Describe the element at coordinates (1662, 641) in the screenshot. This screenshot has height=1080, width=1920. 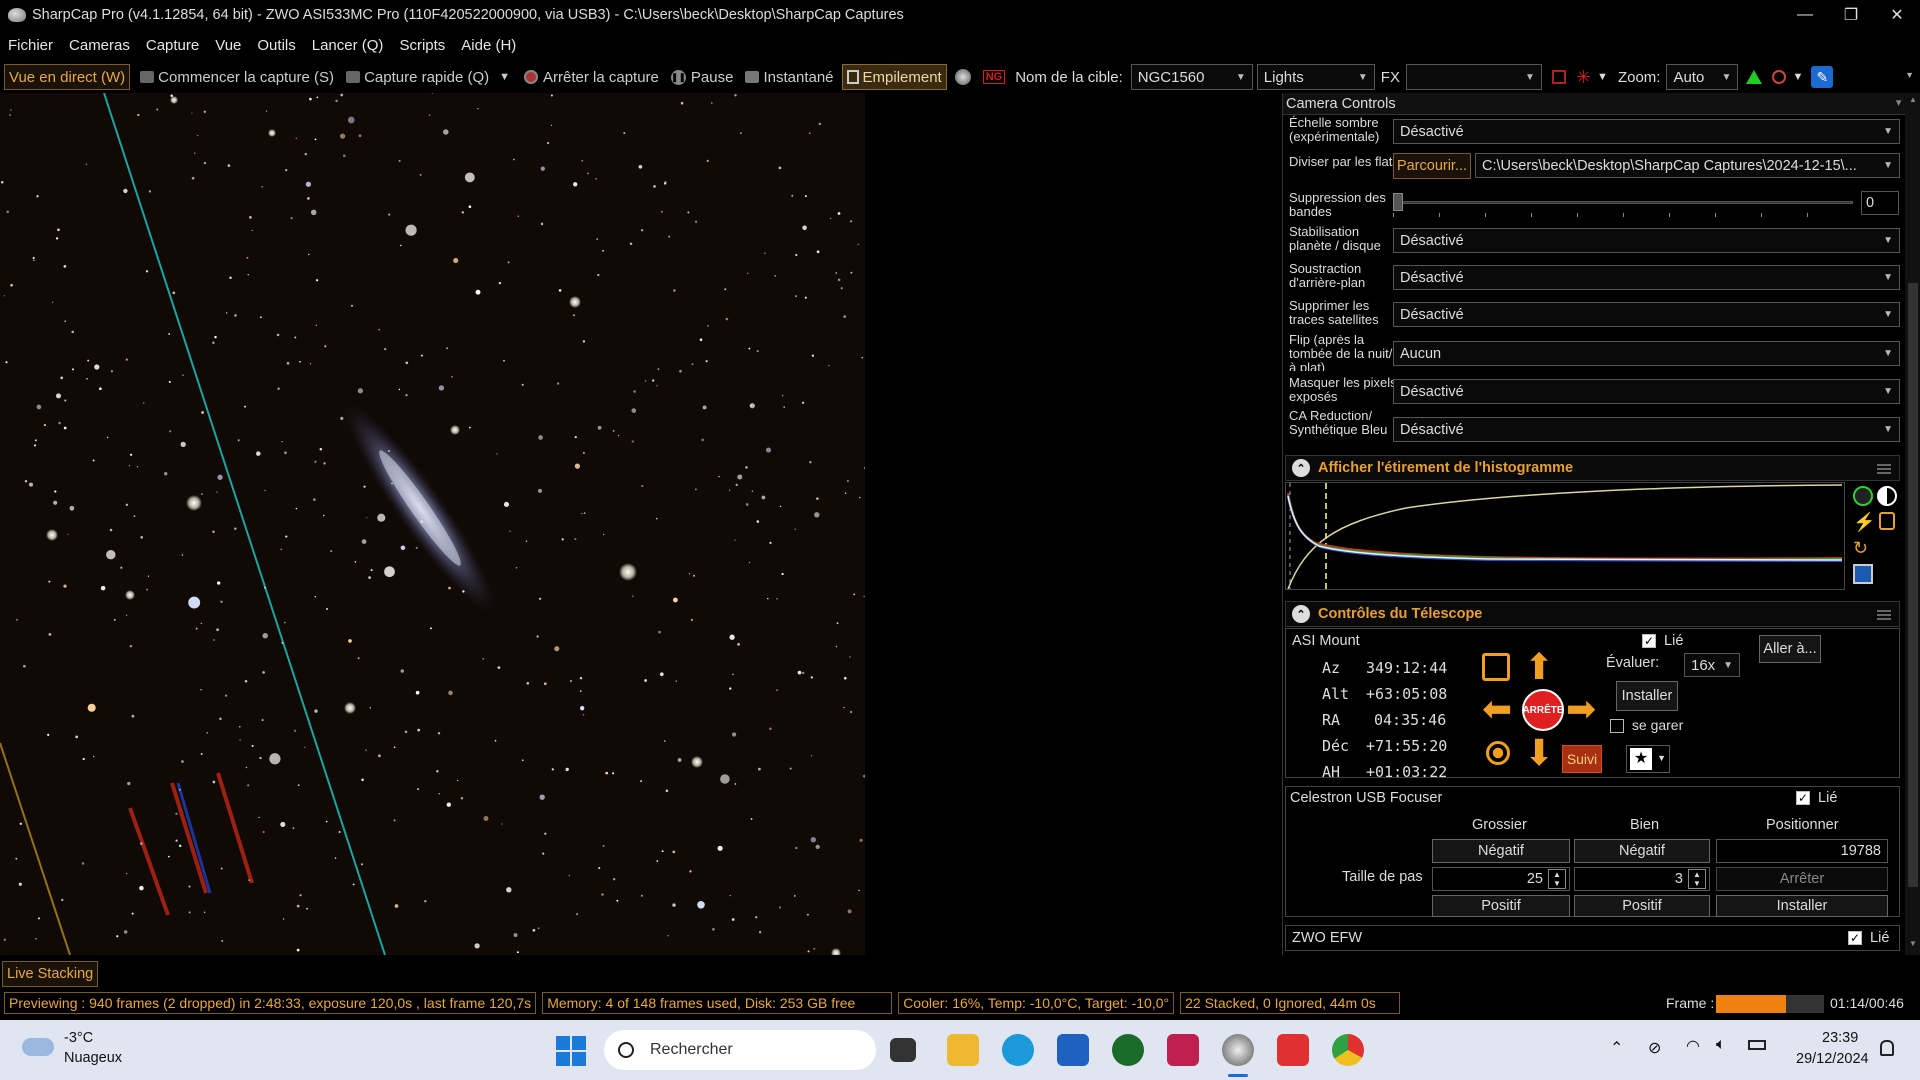
I see `mount-linked: ✓ Lié` at that location.